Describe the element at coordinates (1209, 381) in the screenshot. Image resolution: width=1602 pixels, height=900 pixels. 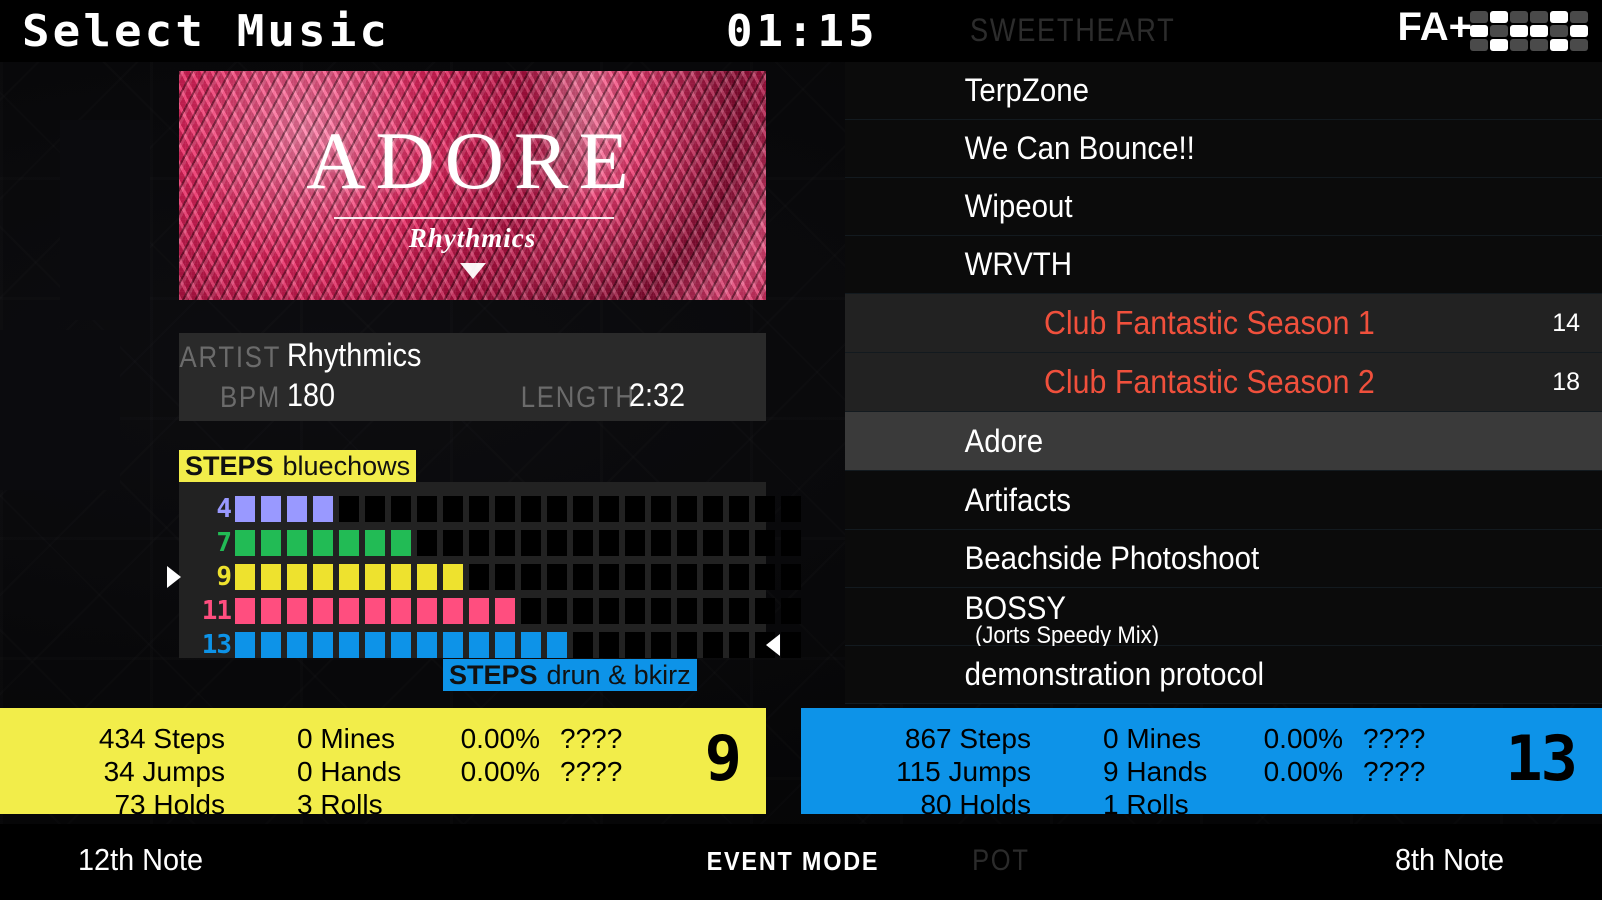
I see `song-group-name: Club Fantastic Season 2` at that location.